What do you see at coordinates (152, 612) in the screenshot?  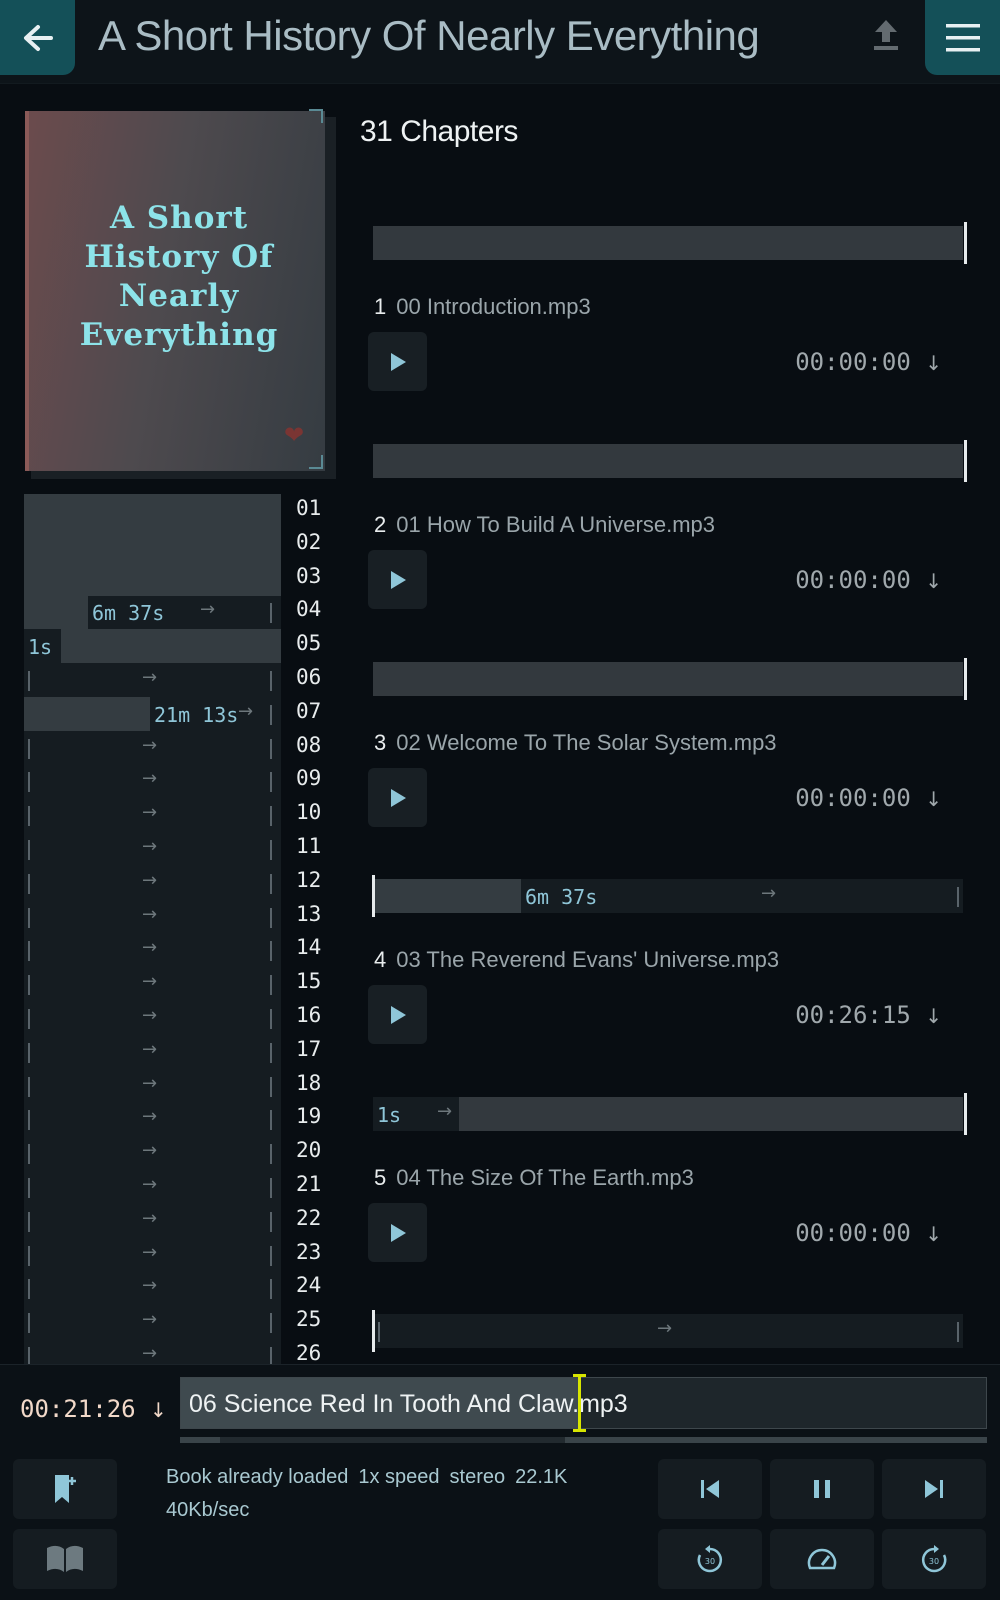 I see `timeline-row: 6m 37s →` at bounding box center [152, 612].